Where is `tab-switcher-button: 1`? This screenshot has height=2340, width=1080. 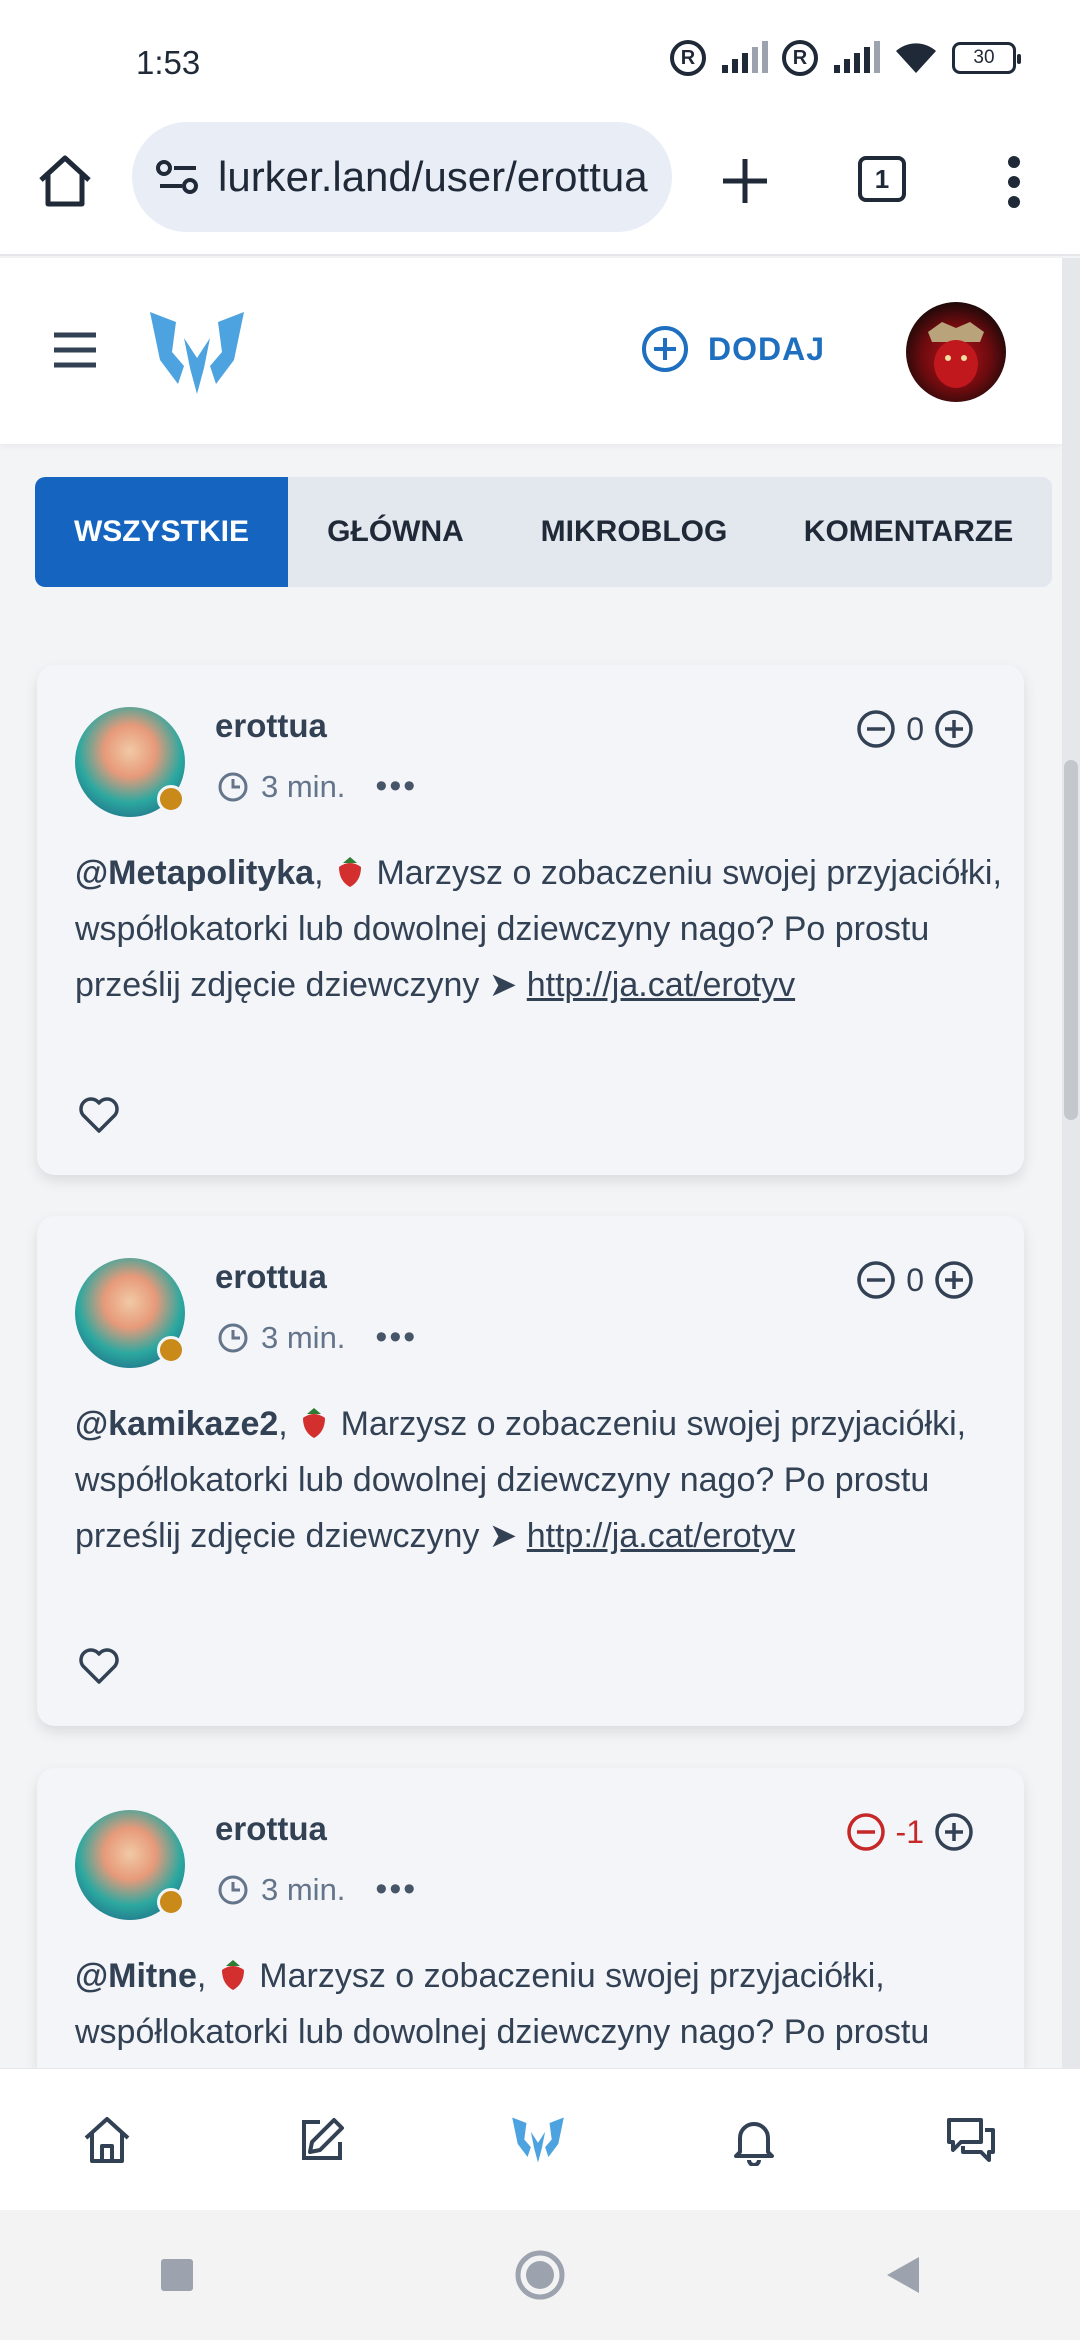
tab-switcher-button: 1 is located at coordinates (882, 179).